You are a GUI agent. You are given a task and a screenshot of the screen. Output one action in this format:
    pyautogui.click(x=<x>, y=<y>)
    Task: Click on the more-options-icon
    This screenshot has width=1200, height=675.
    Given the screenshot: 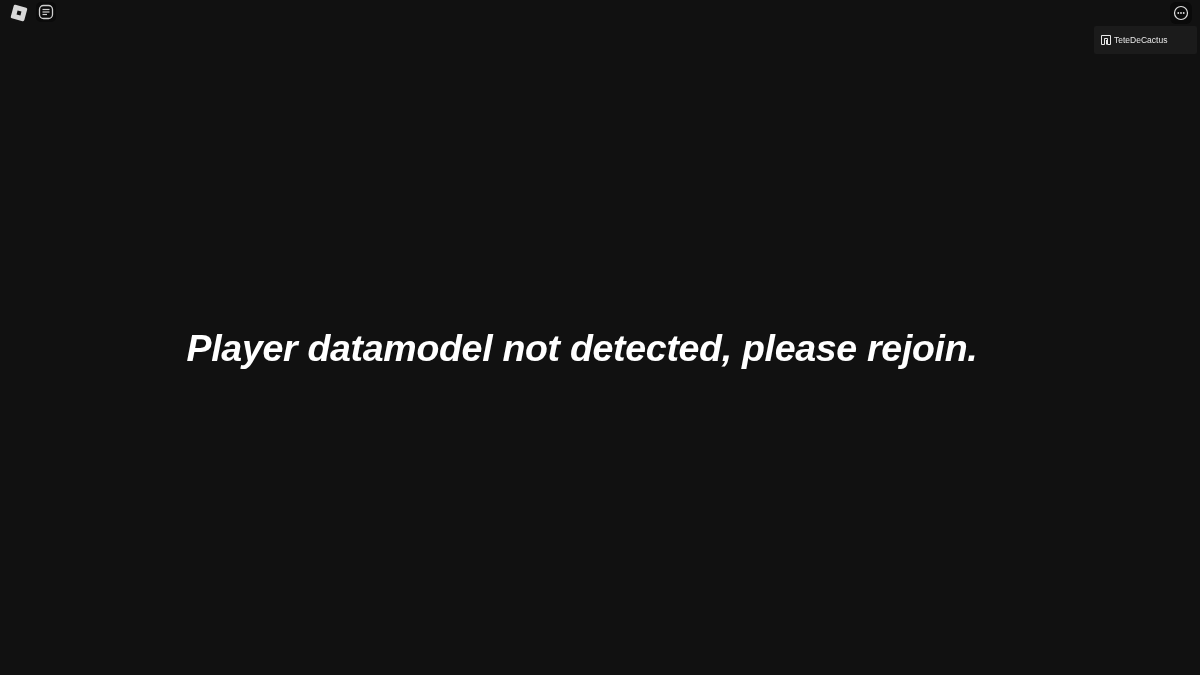 What is the action you would take?
    pyautogui.click(x=1181, y=13)
    